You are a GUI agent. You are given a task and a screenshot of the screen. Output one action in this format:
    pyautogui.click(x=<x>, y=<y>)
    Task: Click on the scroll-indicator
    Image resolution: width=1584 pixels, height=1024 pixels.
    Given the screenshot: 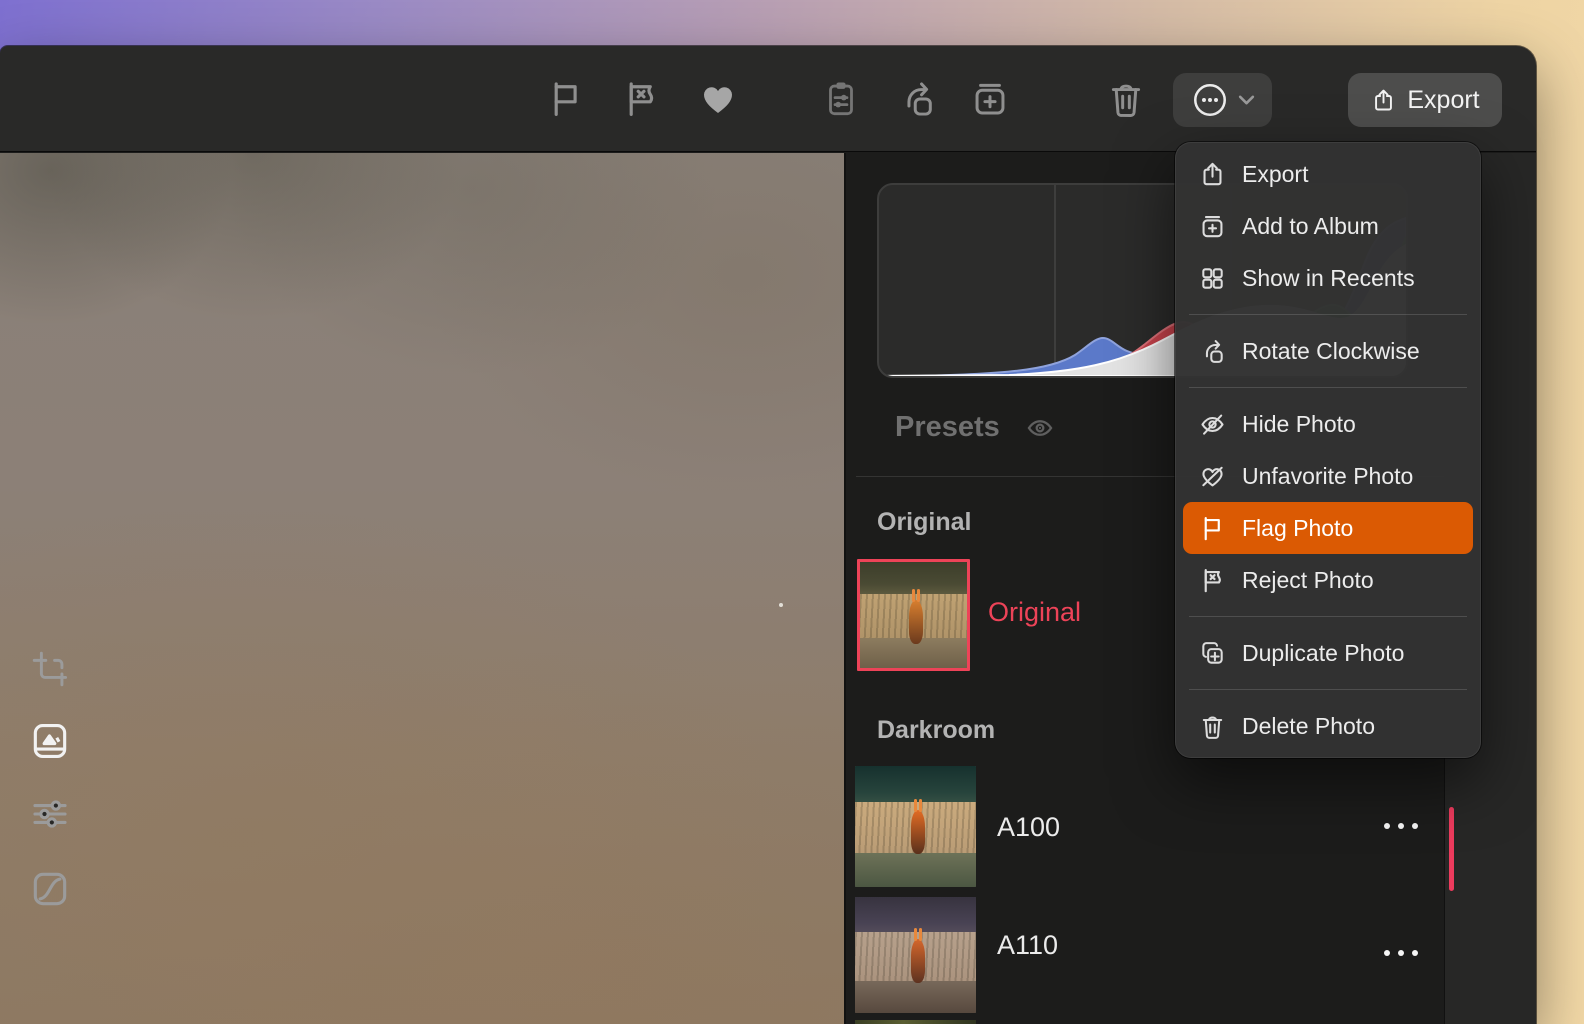 What is the action you would take?
    pyautogui.click(x=1451, y=849)
    